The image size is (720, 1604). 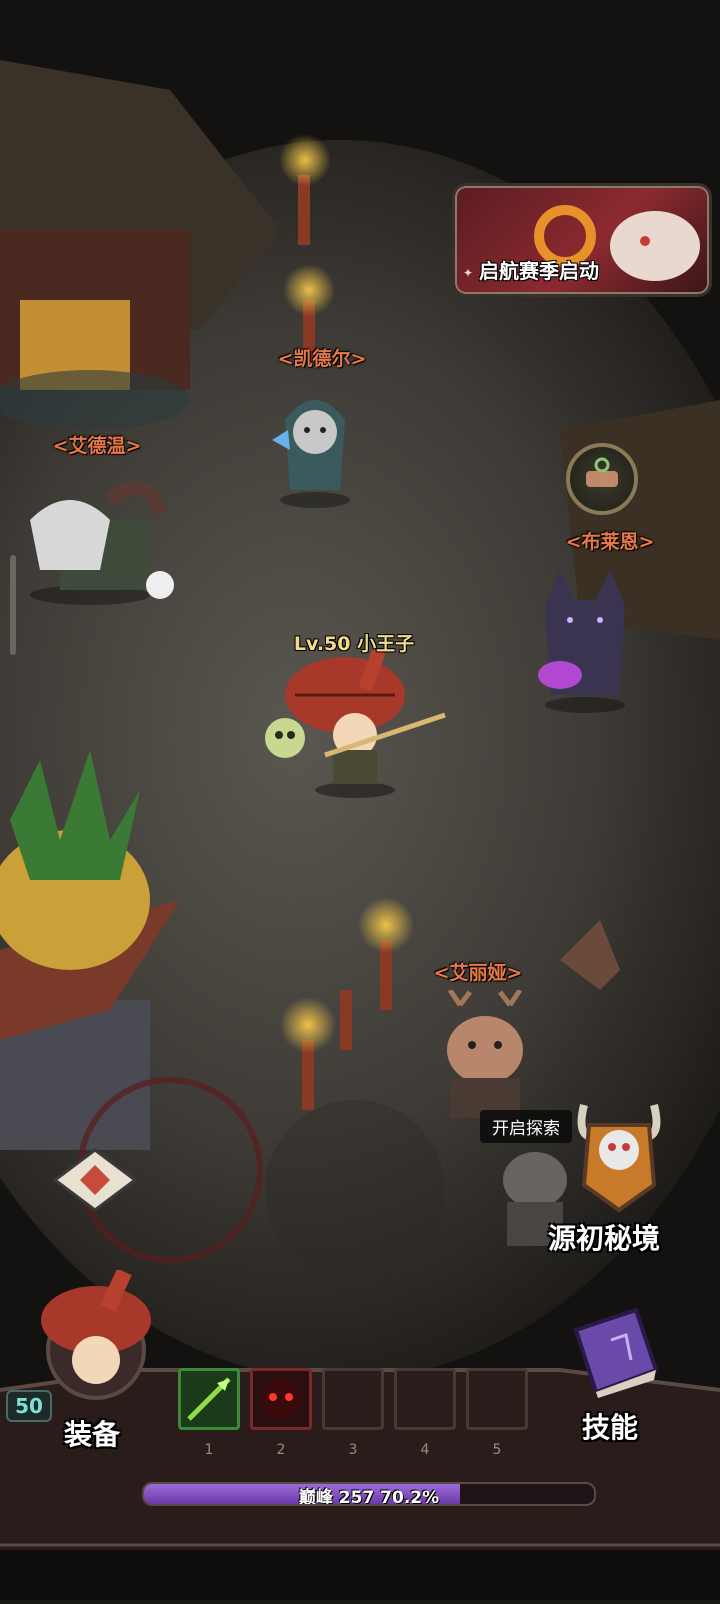 I want to click on npc-name-ailiya: <艾丽娅>, so click(x=478, y=973).